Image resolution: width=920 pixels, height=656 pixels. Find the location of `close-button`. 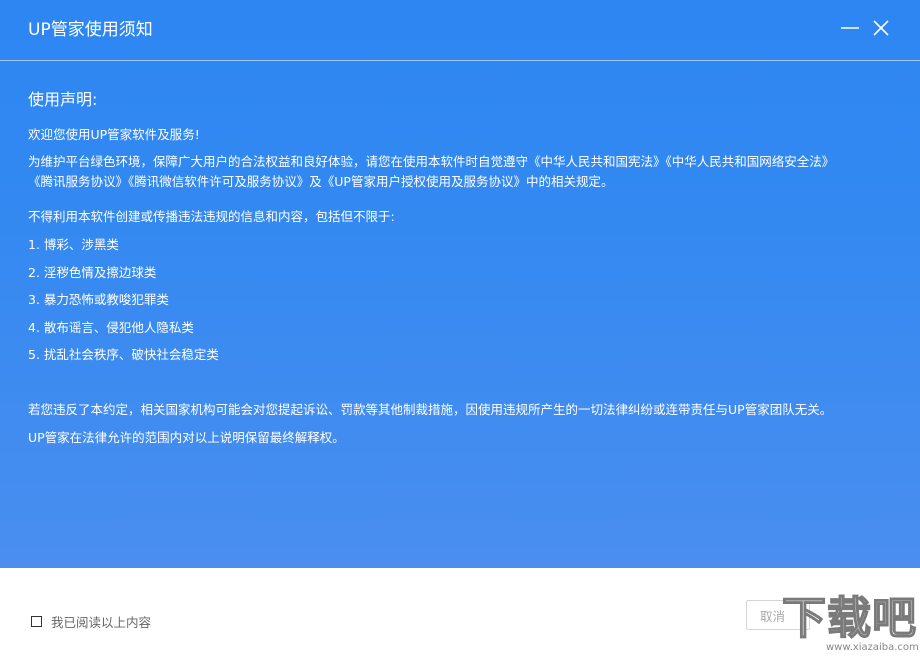

close-button is located at coordinates (881, 28).